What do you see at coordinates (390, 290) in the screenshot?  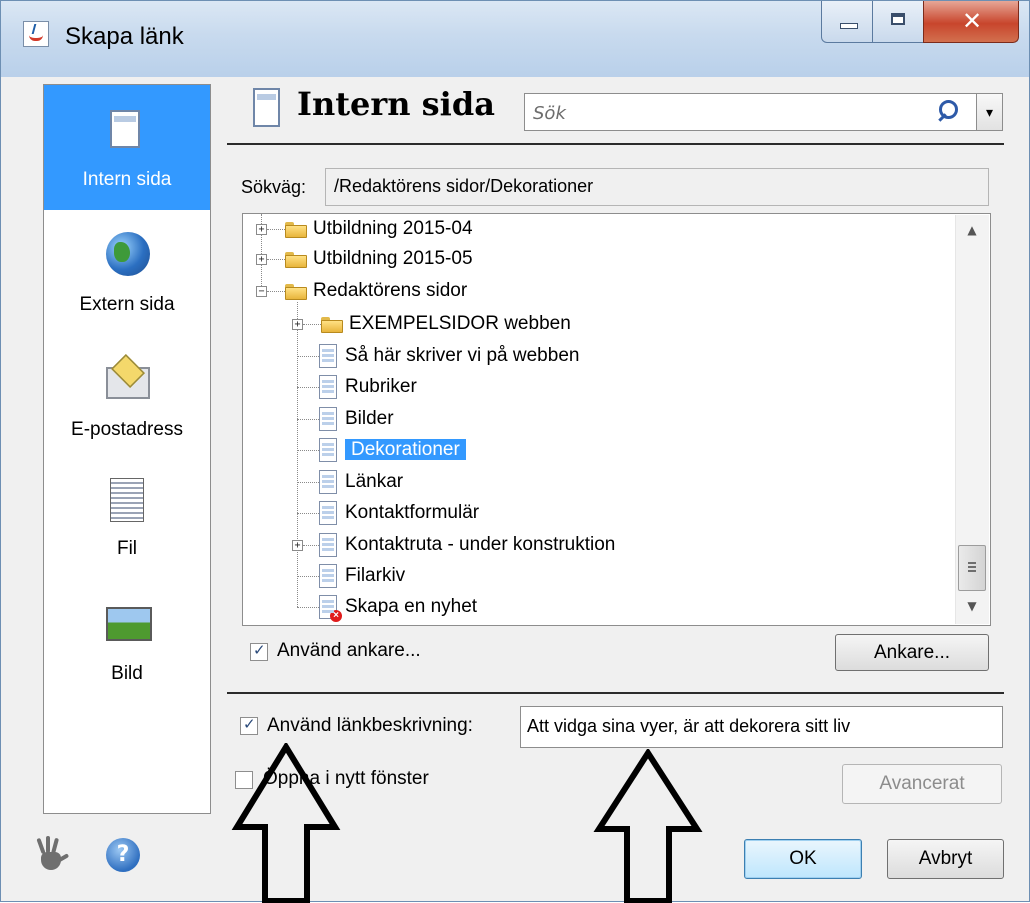 I see `tree-item-label: Redaktörens sidor` at bounding box center [390, 290].